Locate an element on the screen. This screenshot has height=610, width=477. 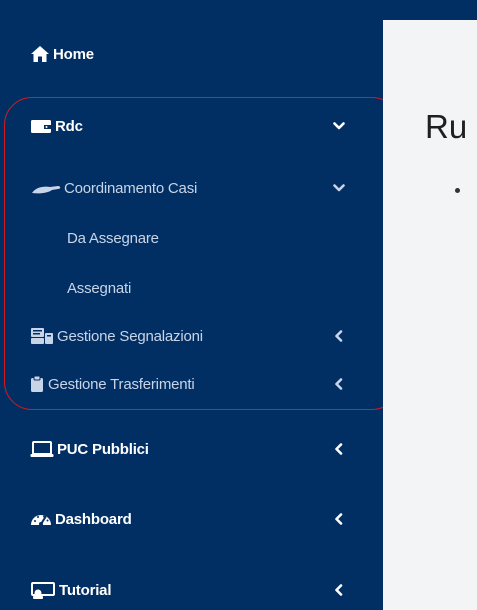
sidebar-item-dashboard-label: Dashboard is located at coordinates (93, 519).